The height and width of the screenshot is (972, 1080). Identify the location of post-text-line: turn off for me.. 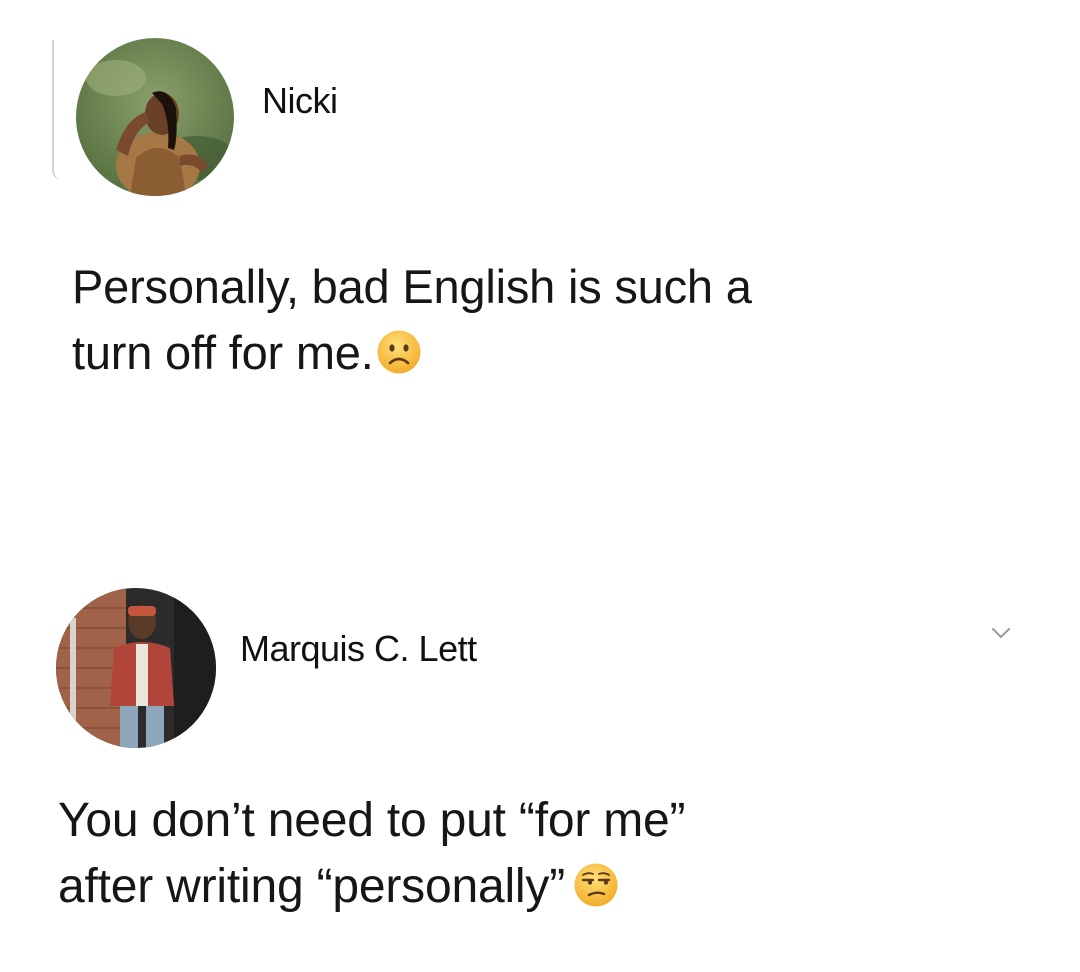
(412, 353).